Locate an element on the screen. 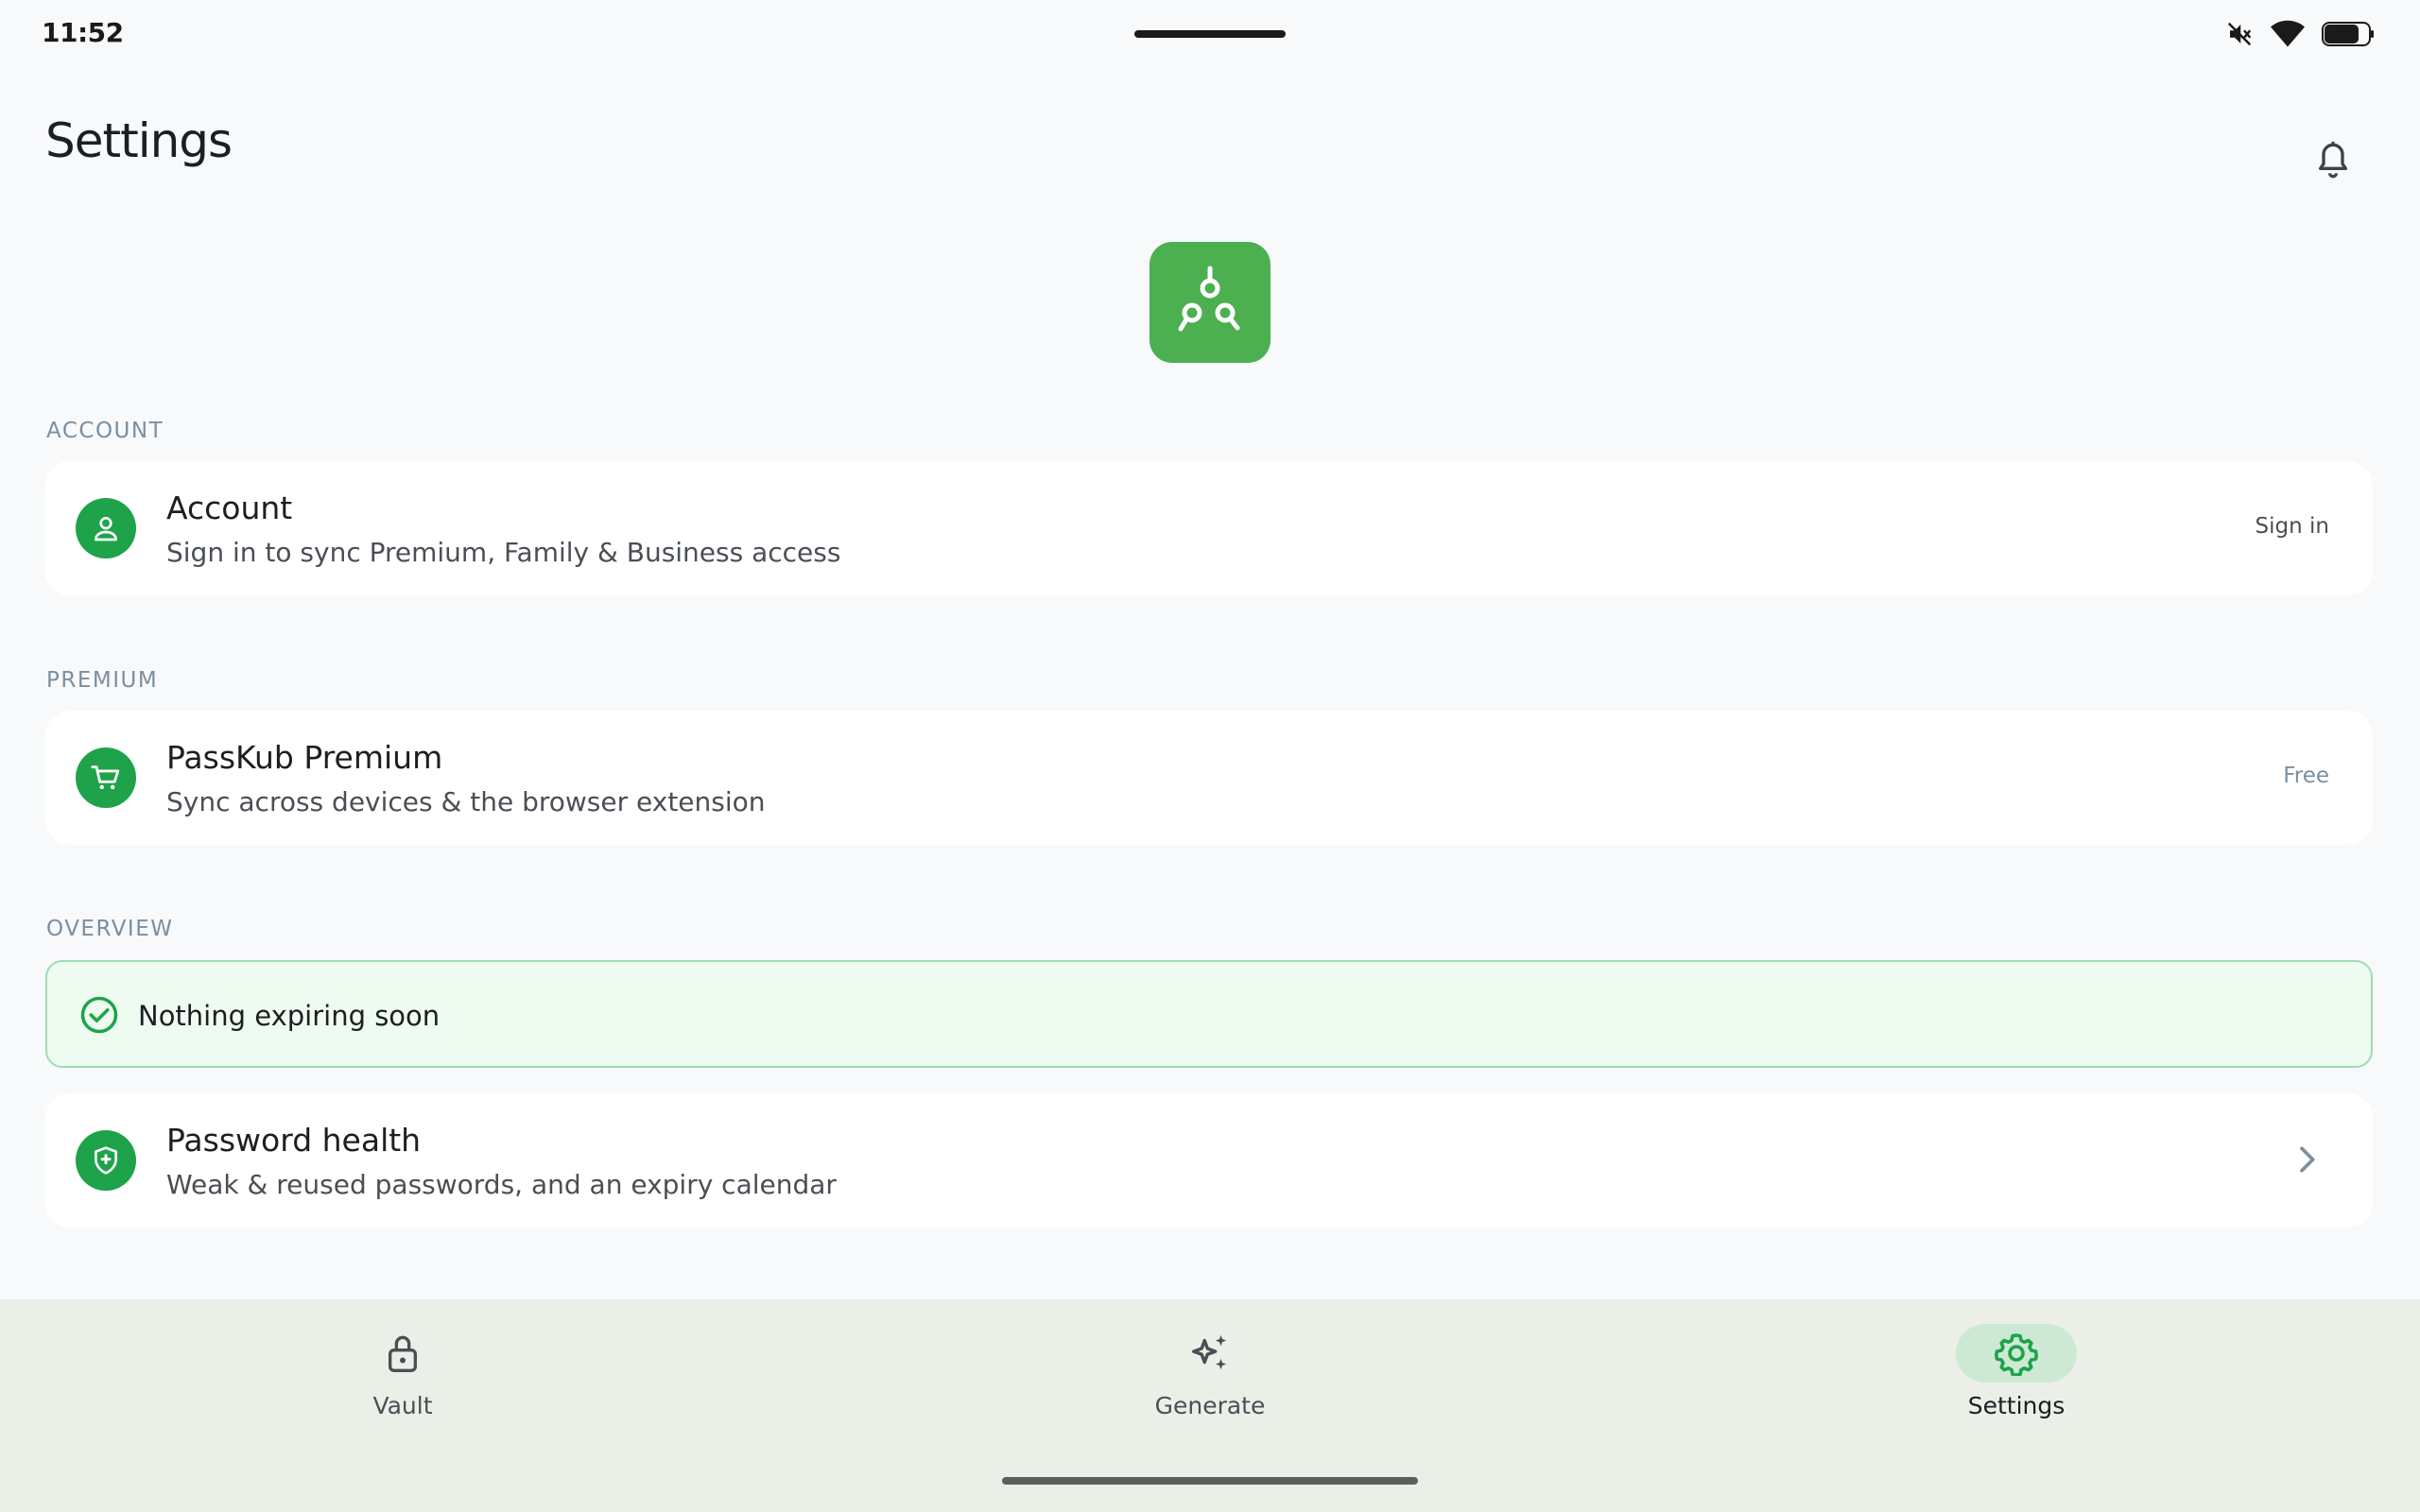 The image size is (2420, 1512). premium-status: Free is located at coordinates (2306, 776).